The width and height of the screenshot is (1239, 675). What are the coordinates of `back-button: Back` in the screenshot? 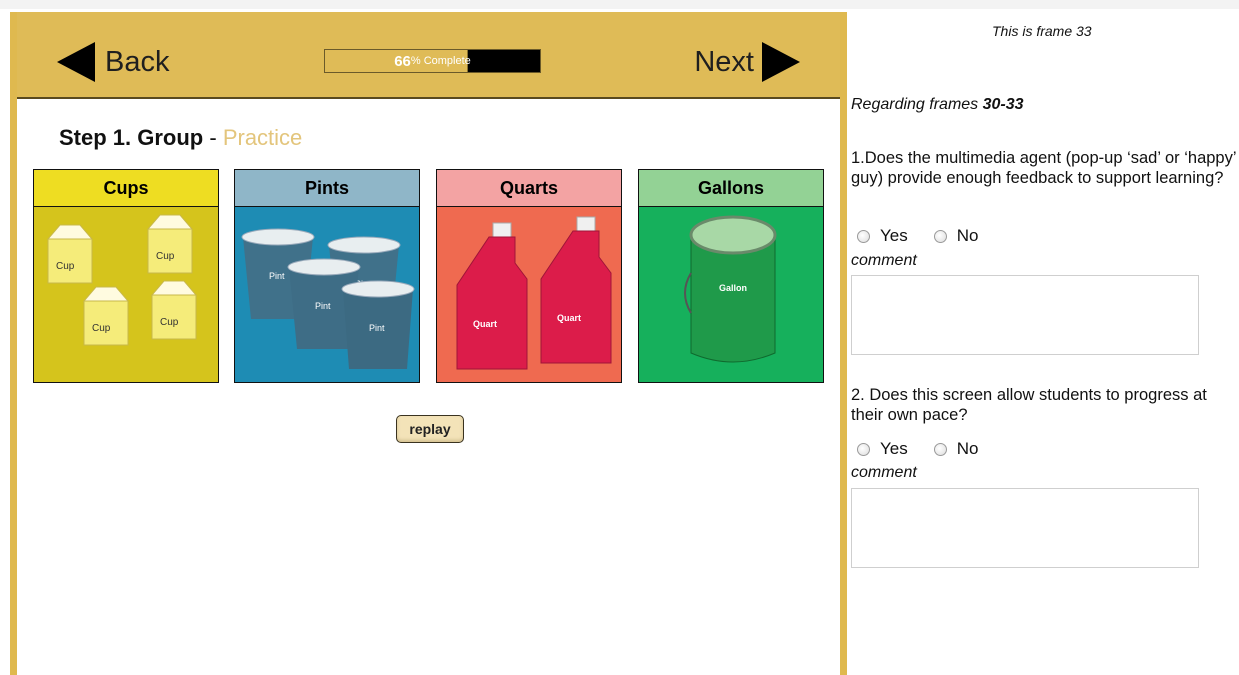 It's located at (113, 62).